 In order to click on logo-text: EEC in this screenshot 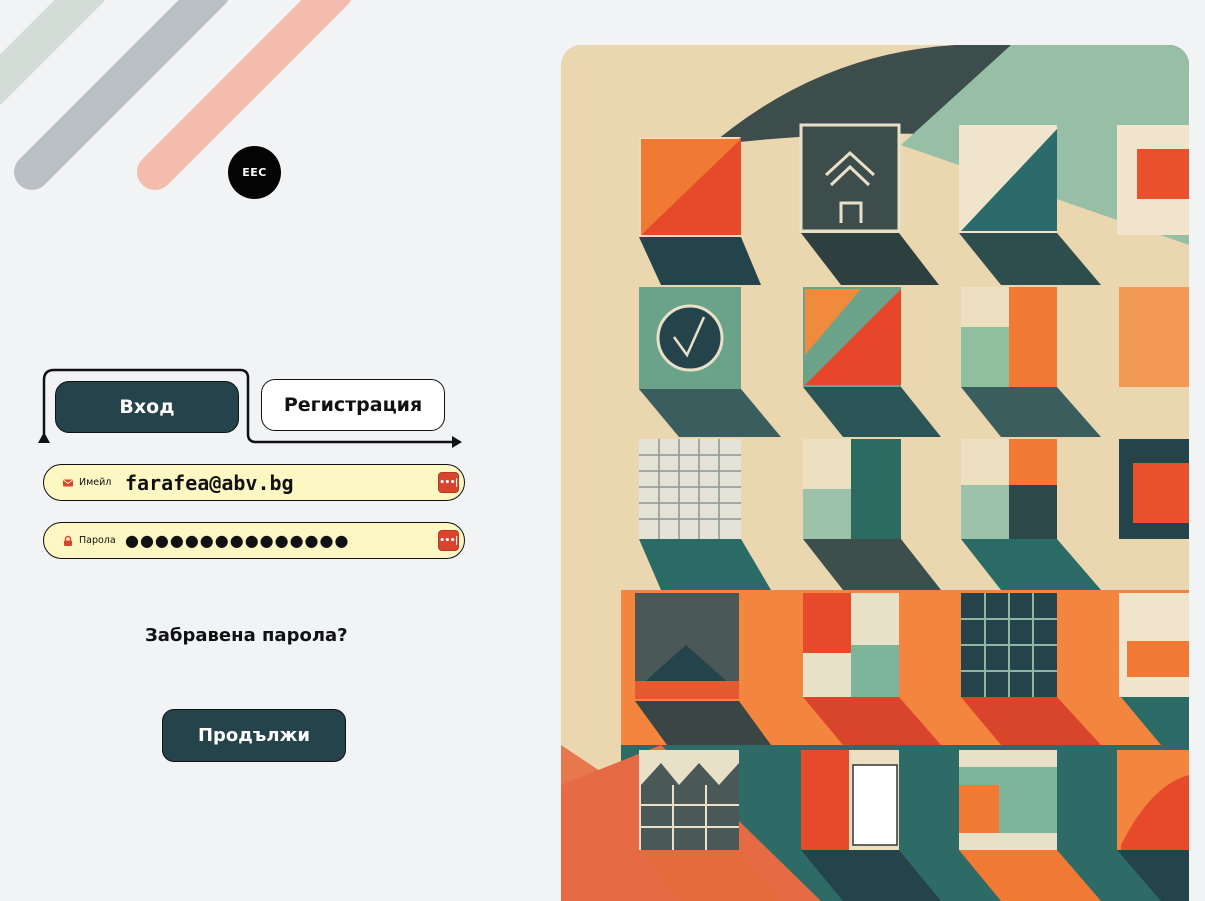, I will do `click(254, 172)`.